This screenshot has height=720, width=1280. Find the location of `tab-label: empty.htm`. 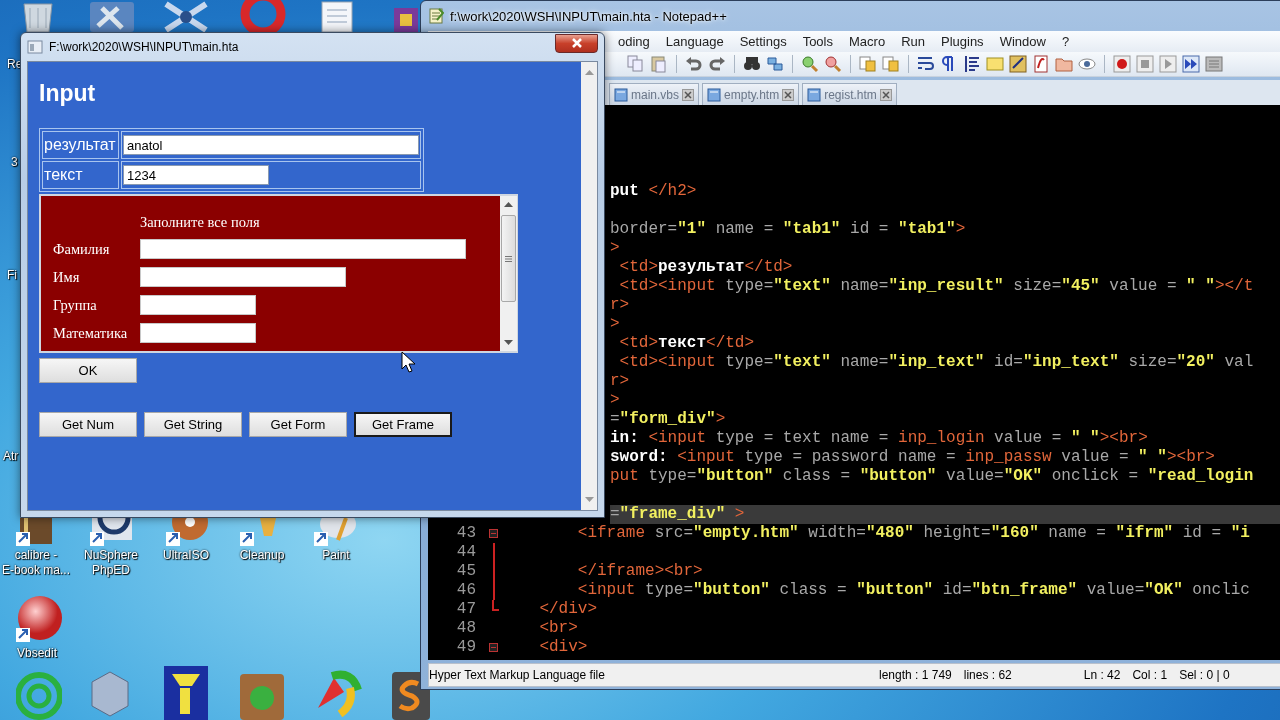

tab-label: empty.htm is located at coordinates (752, 94).